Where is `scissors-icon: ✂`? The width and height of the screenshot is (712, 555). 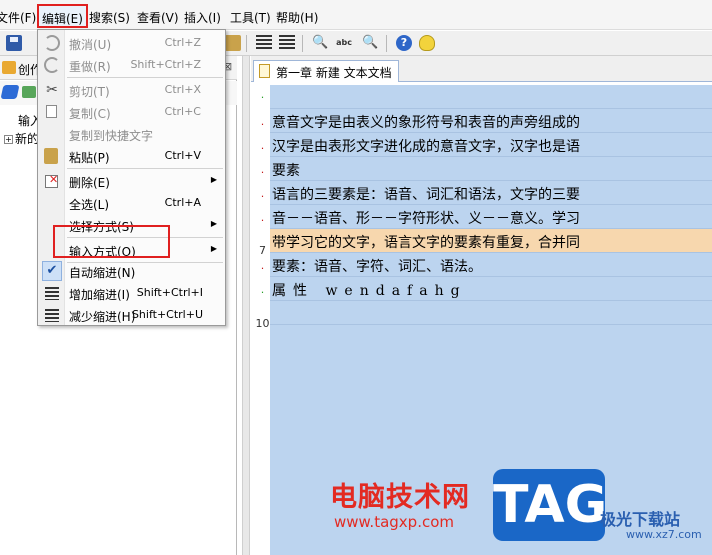
scissors-icon: ✂ is located at coordinates (52, 90).